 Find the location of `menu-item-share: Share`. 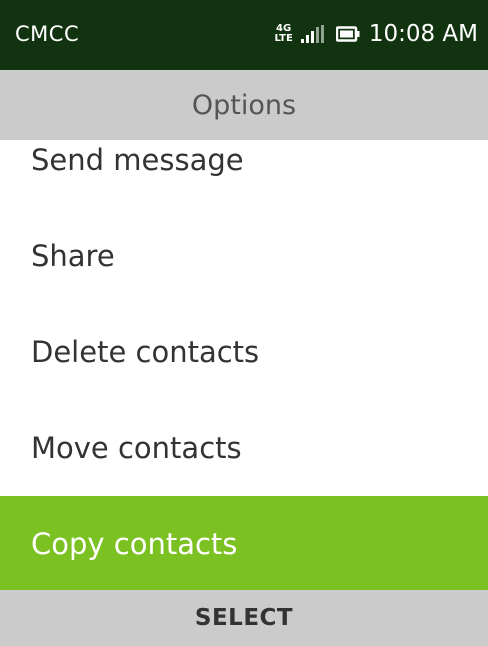

menu-item-share: Share is located at coordinates (244, 256).